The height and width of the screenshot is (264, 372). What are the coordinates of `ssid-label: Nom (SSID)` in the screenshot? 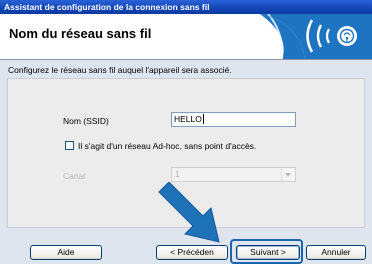 It's located at (86, 121).